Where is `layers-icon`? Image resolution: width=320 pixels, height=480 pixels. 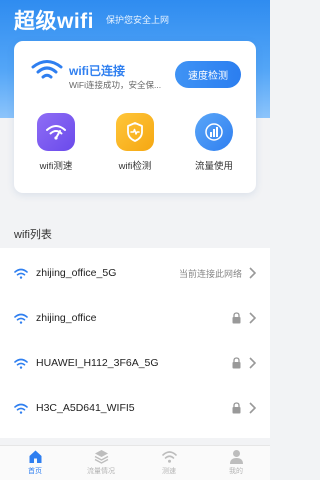
layers-icon is located at coordinates (101, 457).